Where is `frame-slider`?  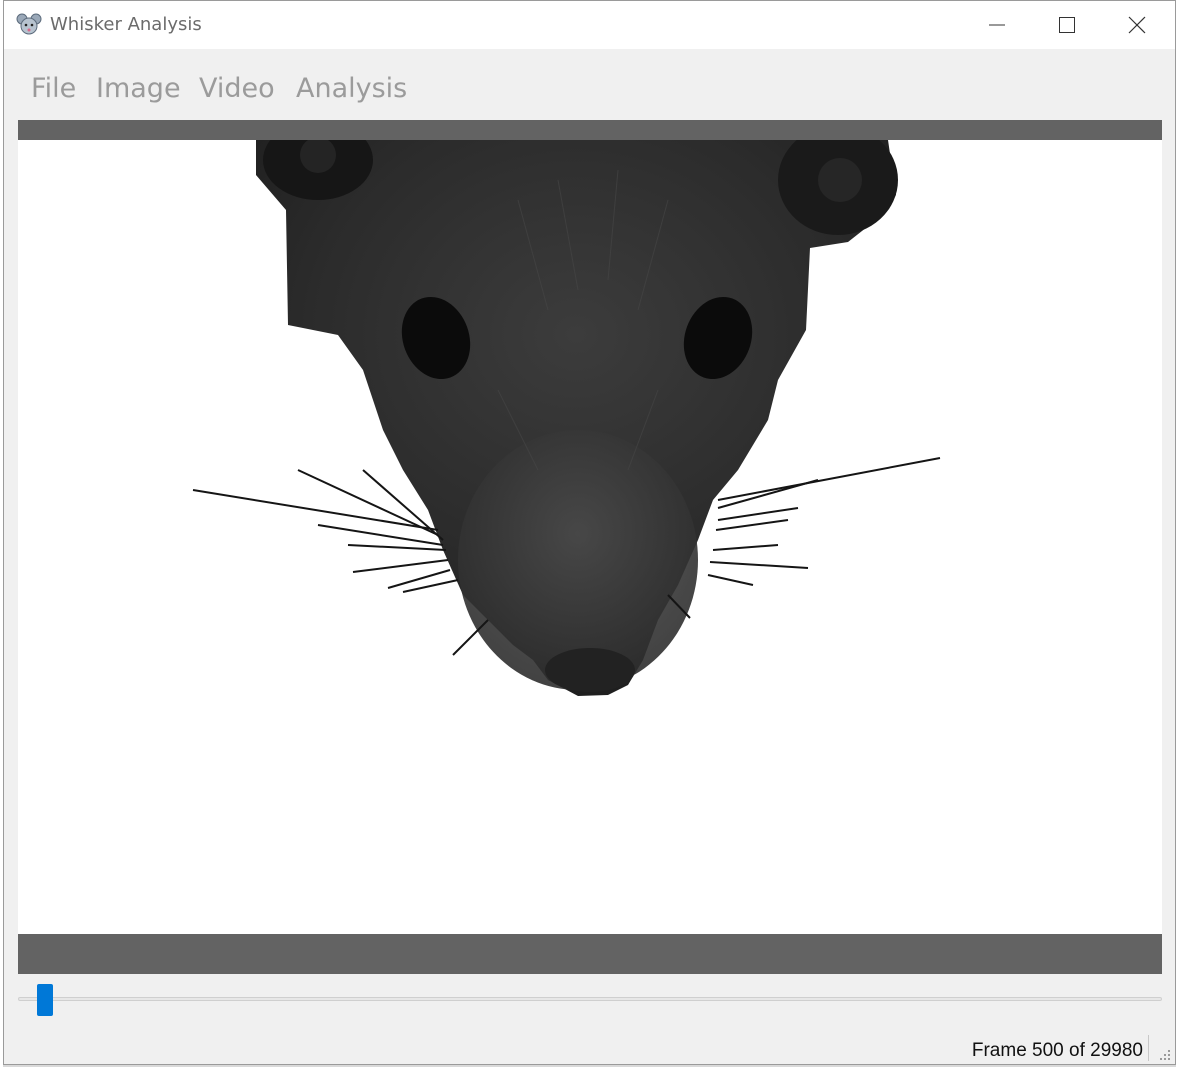 frame-slider is located at coordinates (590, 1000).